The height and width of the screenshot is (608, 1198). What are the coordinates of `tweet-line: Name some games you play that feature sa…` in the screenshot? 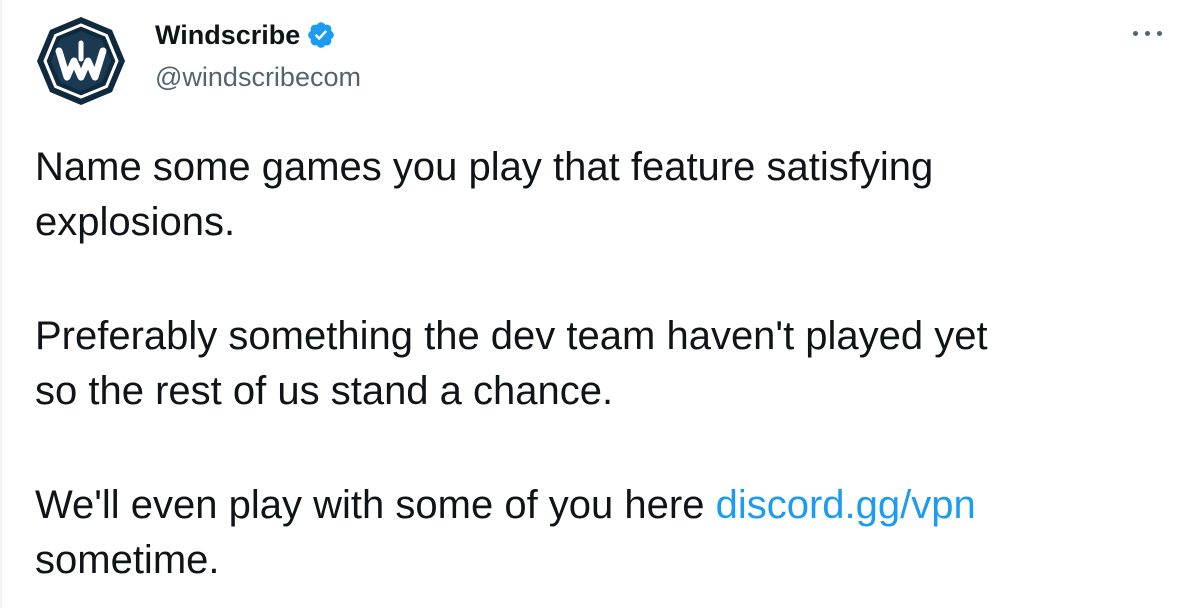 It's located at (484, 167).